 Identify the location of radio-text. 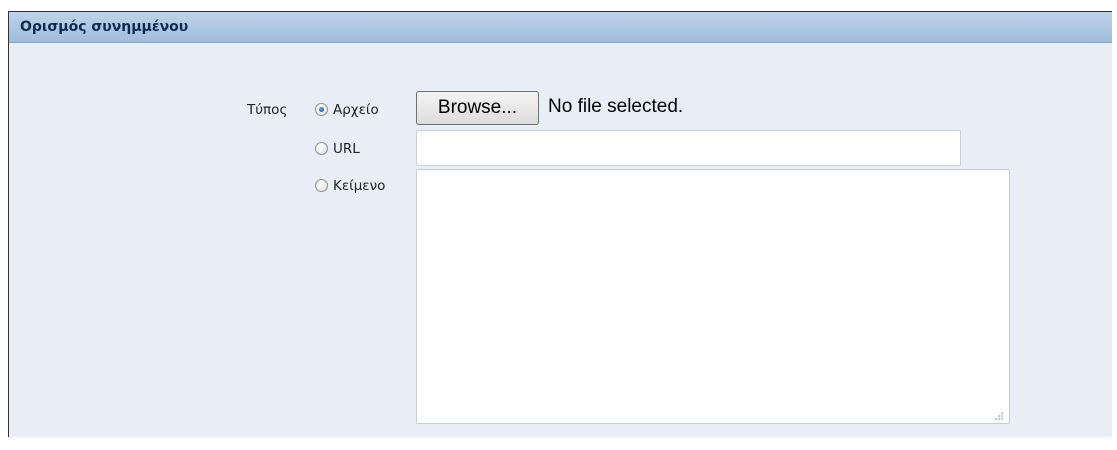
(321, 185).